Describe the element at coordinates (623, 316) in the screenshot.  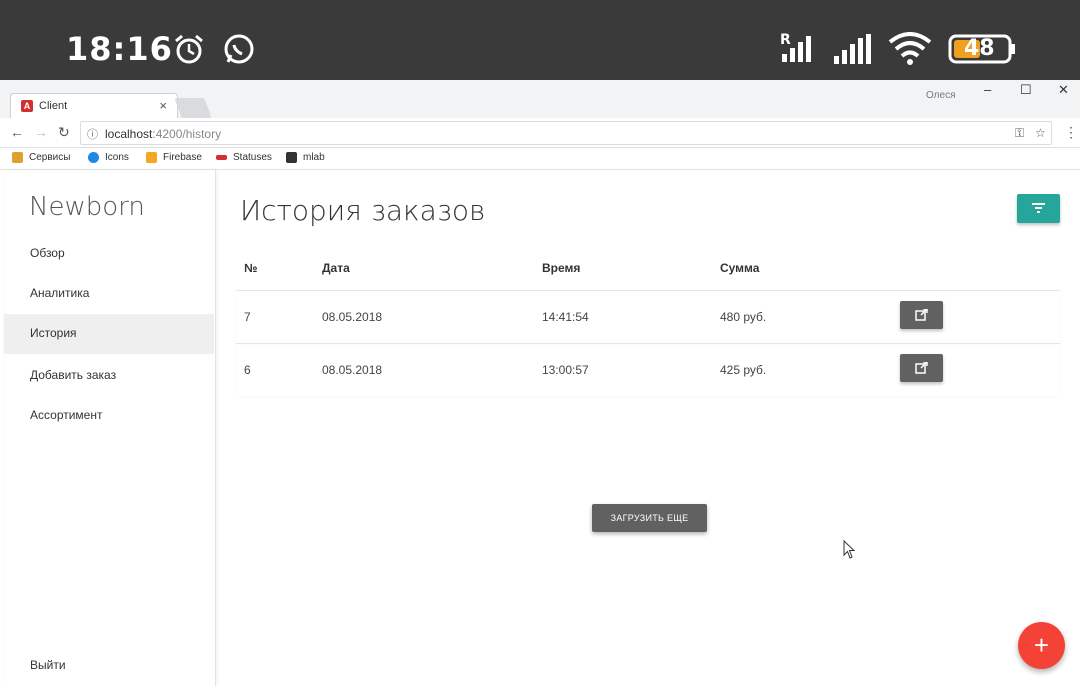
I see `order-time: 14:41:54` at that location.